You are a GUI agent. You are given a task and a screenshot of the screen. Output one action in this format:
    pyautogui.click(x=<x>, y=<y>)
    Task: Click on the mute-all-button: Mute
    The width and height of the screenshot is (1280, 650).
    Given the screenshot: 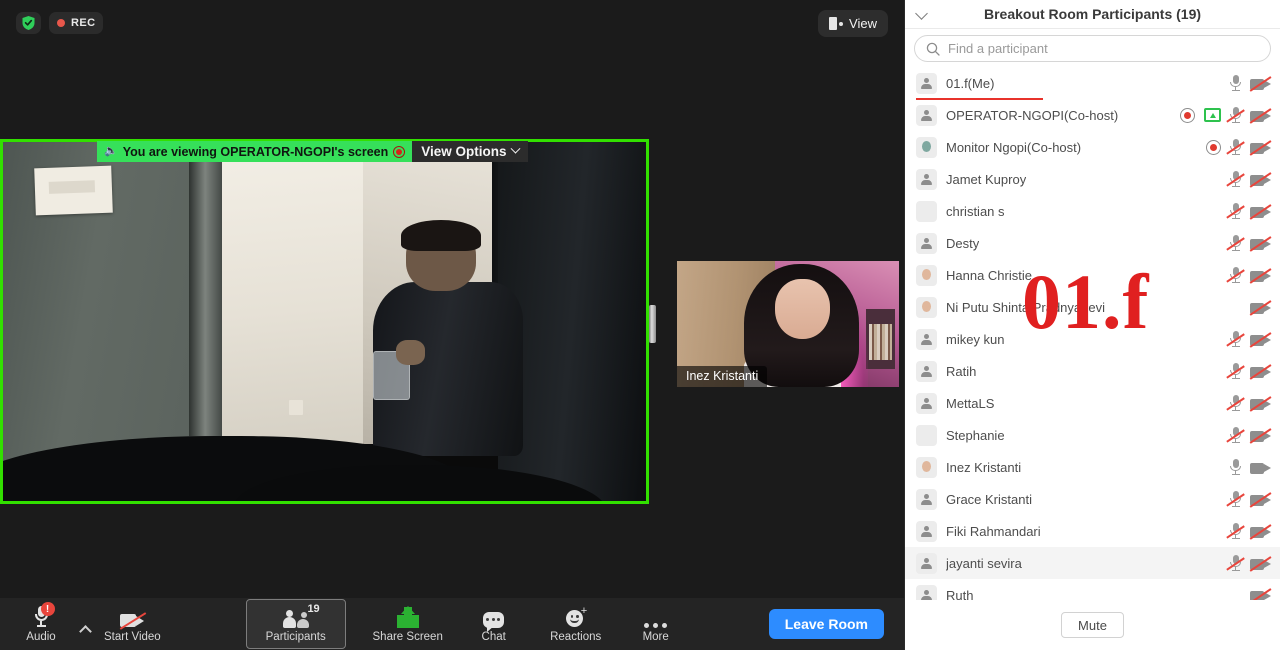 What is the action you would take?
    pyautogui.click(x=1092, y=625)
    